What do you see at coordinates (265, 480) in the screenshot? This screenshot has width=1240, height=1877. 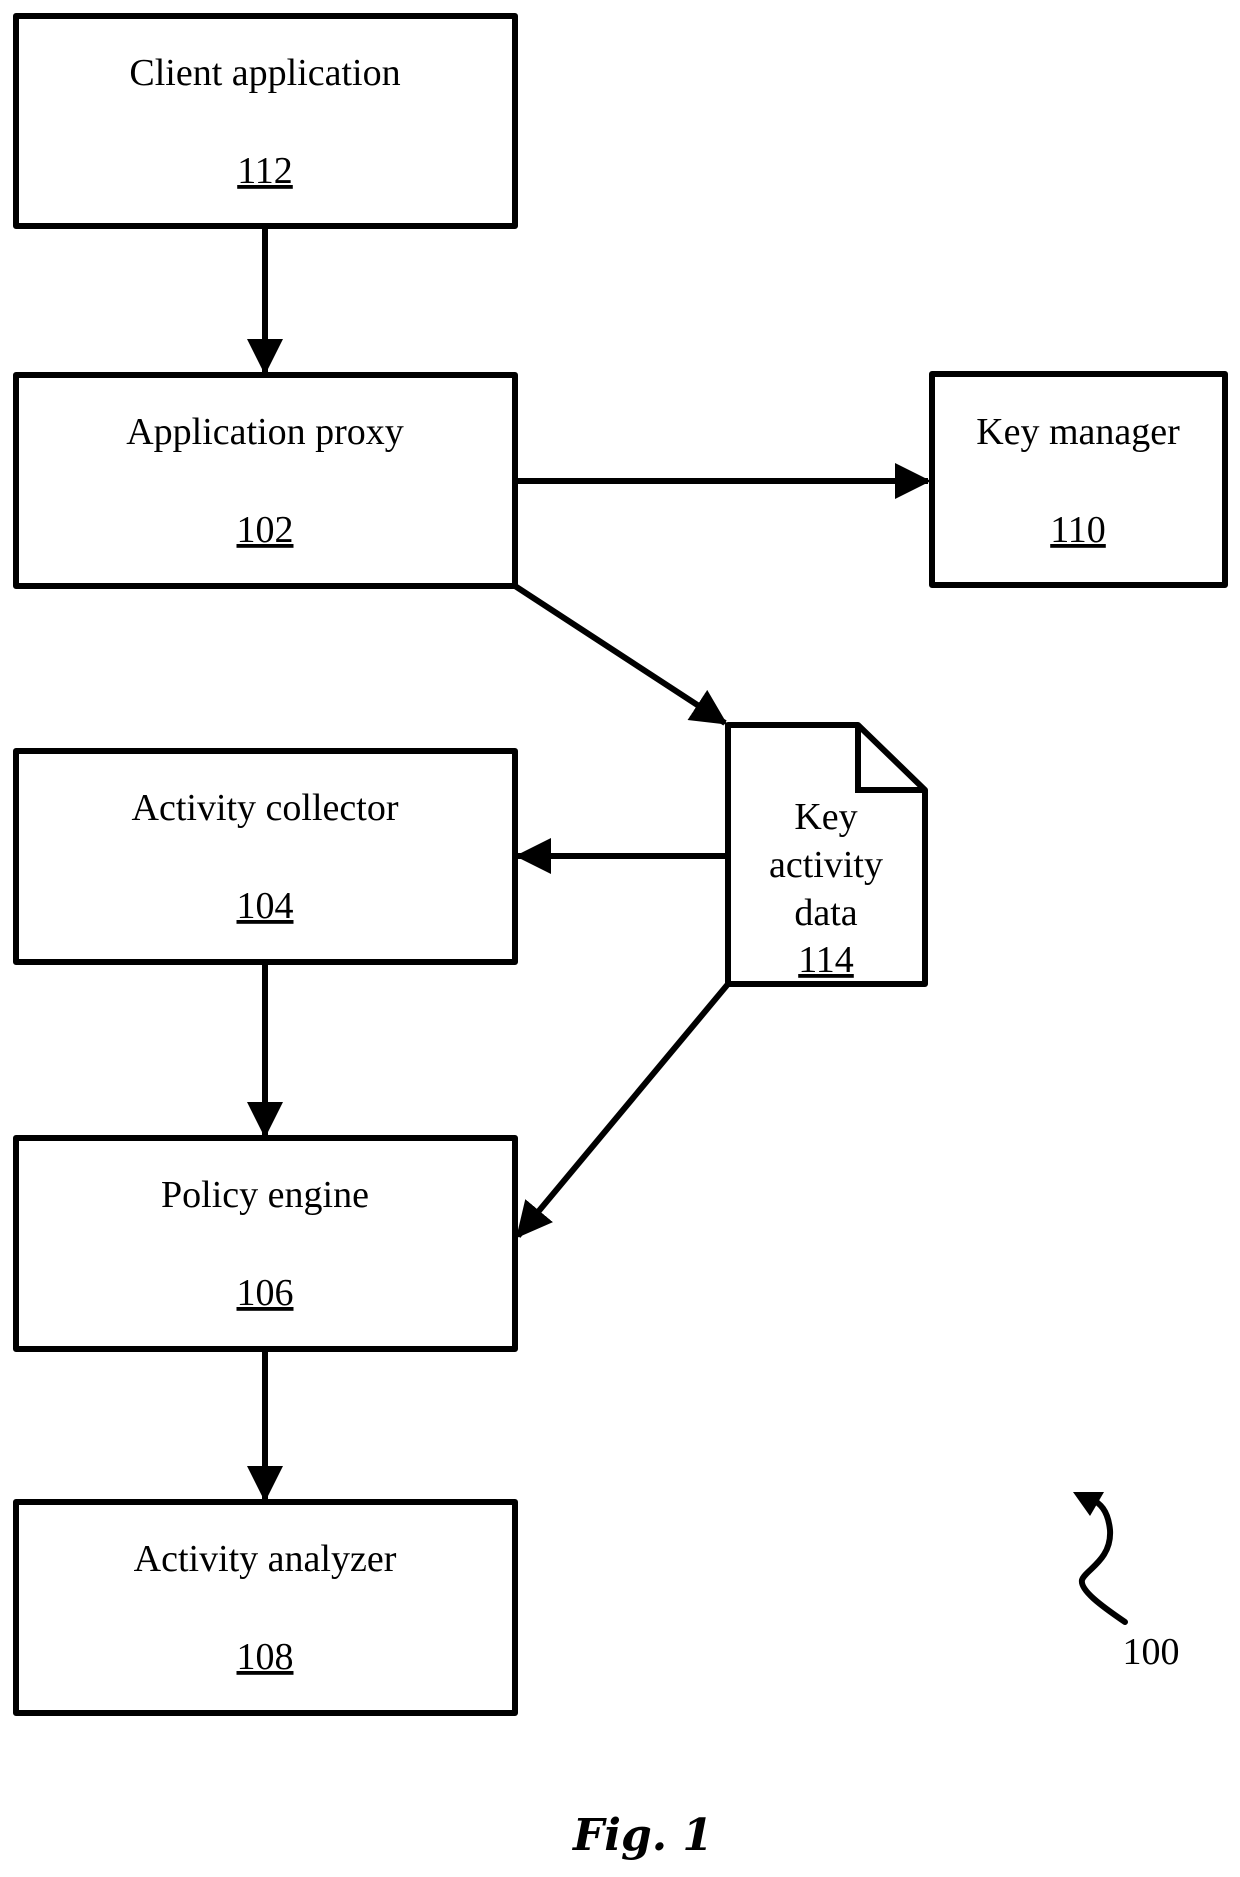 I see `node-application-proxy: Application proxy 102` at bounding box center [265, 480].